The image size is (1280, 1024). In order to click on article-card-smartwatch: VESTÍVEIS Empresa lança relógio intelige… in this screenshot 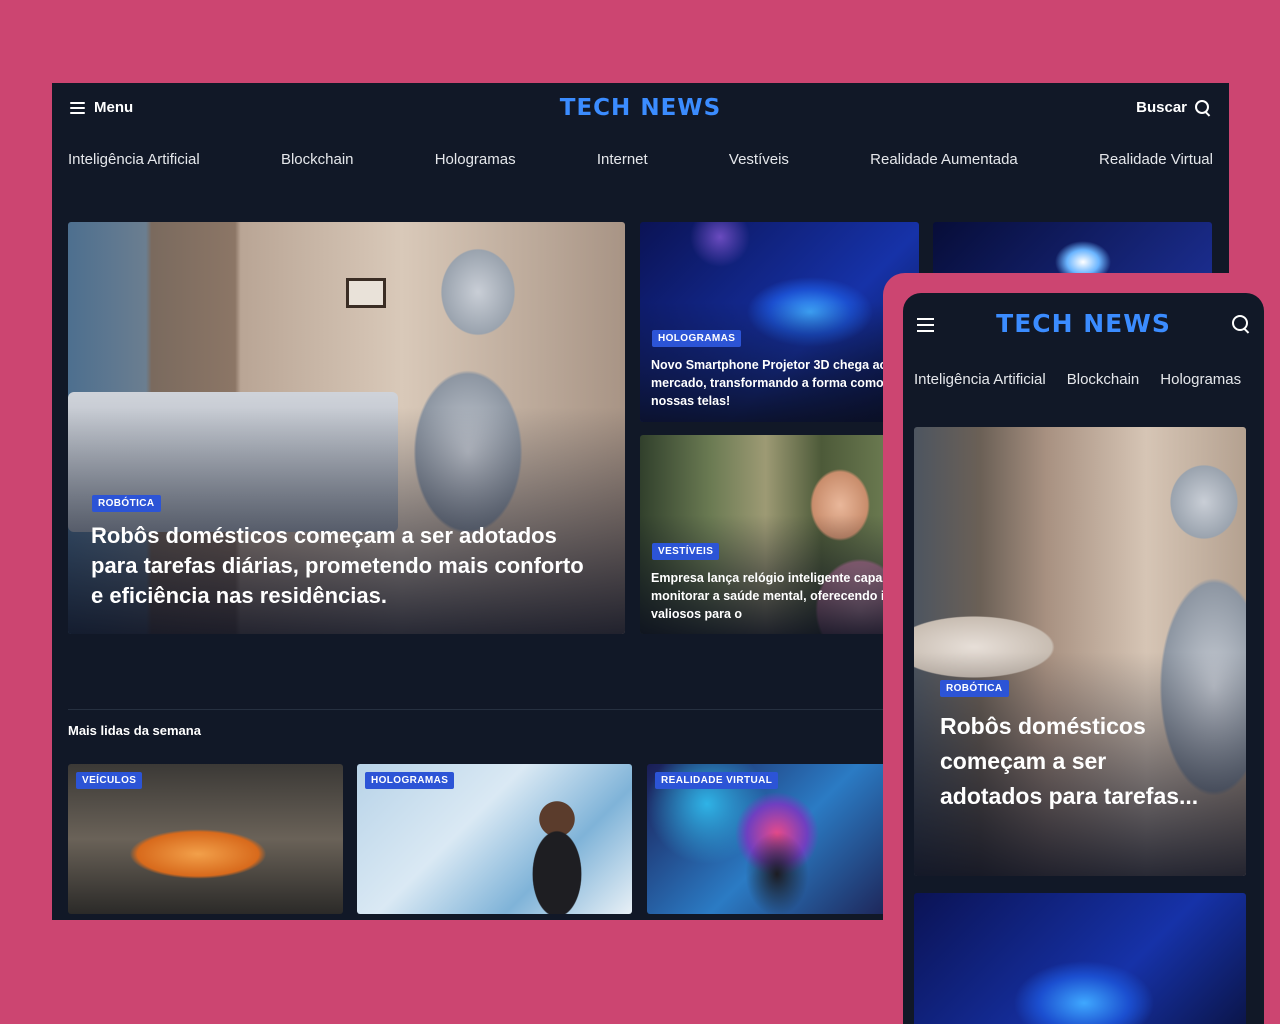, I will do `click(779, 534)`.